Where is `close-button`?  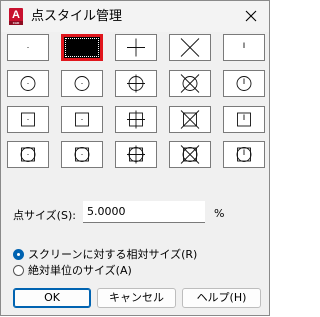
close-button is located at coordinates (251, 16).